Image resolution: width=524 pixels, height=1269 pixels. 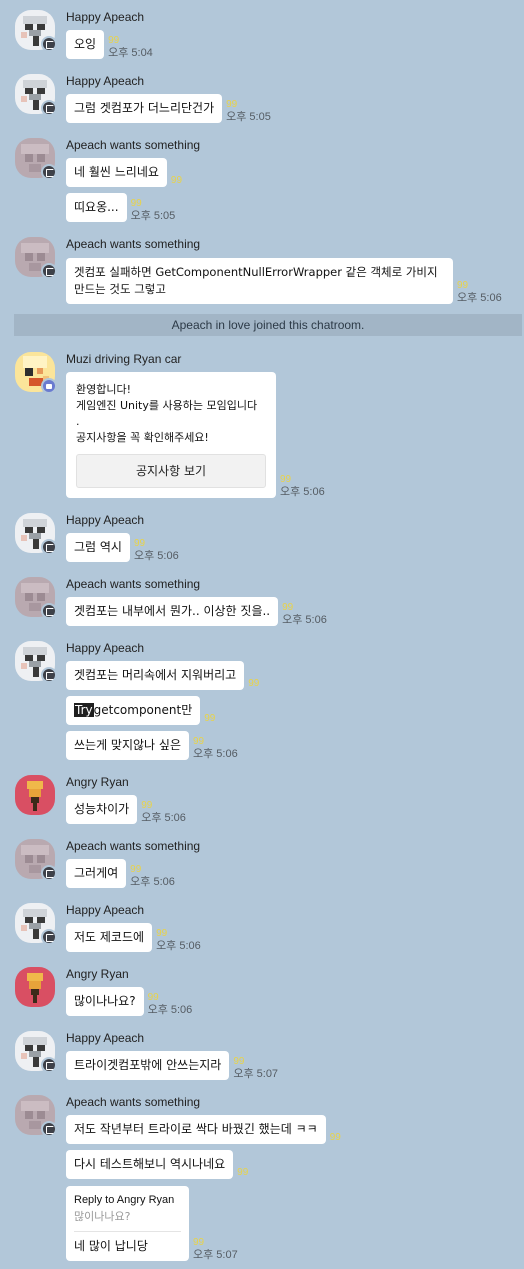 I want to click on message-row: 네 훨씬 느리네요 99, so click(x=124, y=172).